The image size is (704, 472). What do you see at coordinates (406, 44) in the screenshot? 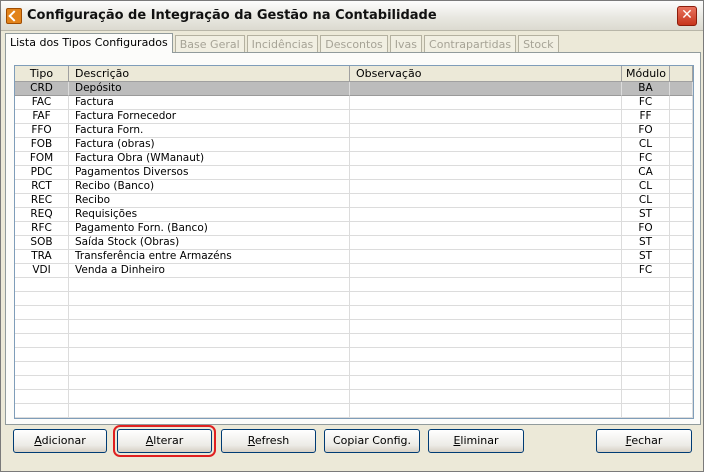
I see `tab-ivas: Ivas` at bounding box center [406, 44].